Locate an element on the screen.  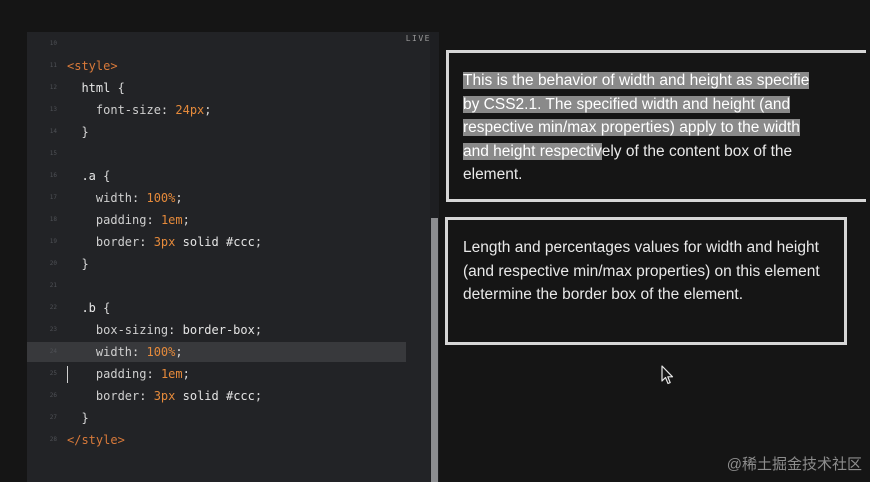
line-number: 16 is located at coordinates (53, 175).